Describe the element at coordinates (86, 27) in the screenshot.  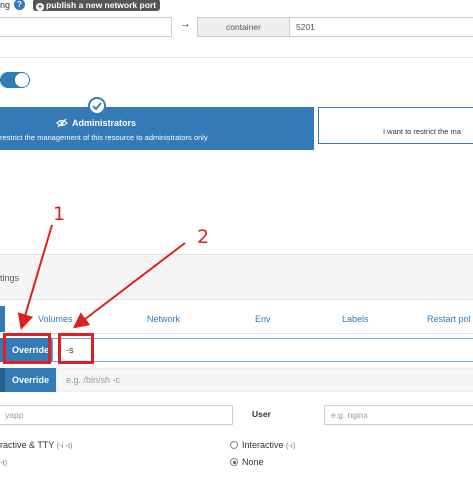
I see `host-port-input` at that location.